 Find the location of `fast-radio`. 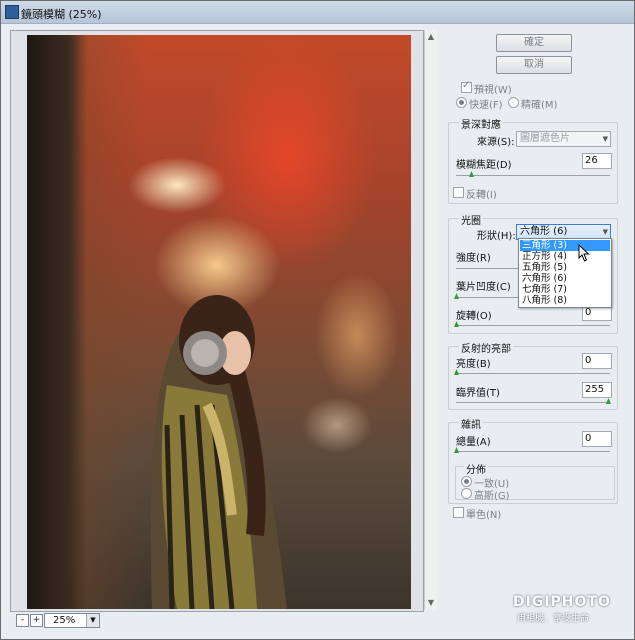

fast-radio is located at coordinates (461, 102).